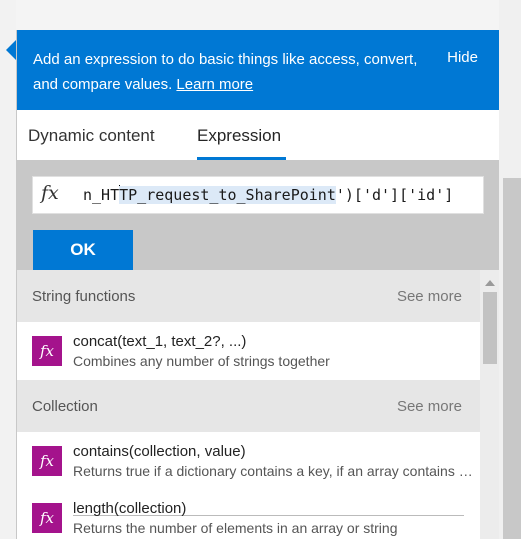 This screenshot has width=521, height=539. What do you see at coordinates (91, 136) in the screenshot?
I see `tab-dynamic-content: Dynamic content` at bounding box center [91, 136].